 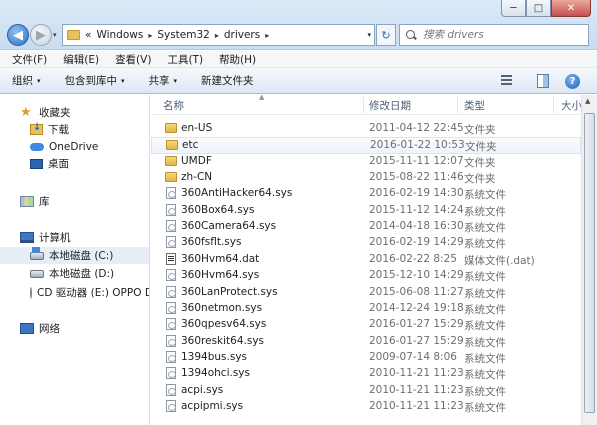 What do you see at coordinates (366, 145) in the screenshot?
I see `table-row: etc 2016-01-22 10:53 文件夹` at bounding box center [366, 145].